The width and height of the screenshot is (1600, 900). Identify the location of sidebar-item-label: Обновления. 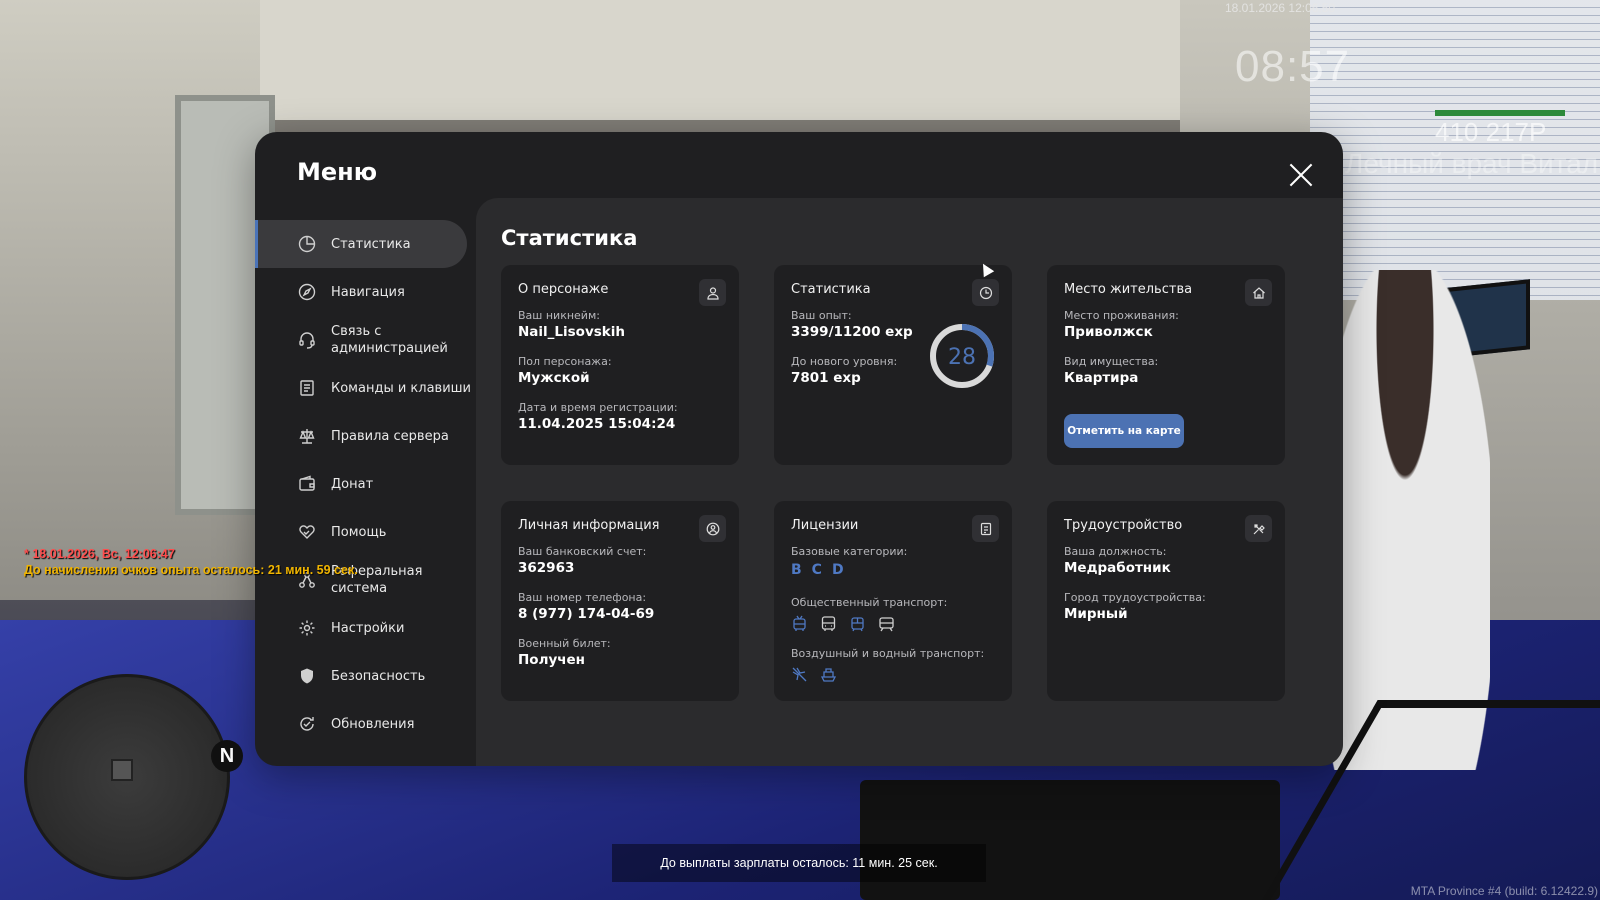
(373, 724).